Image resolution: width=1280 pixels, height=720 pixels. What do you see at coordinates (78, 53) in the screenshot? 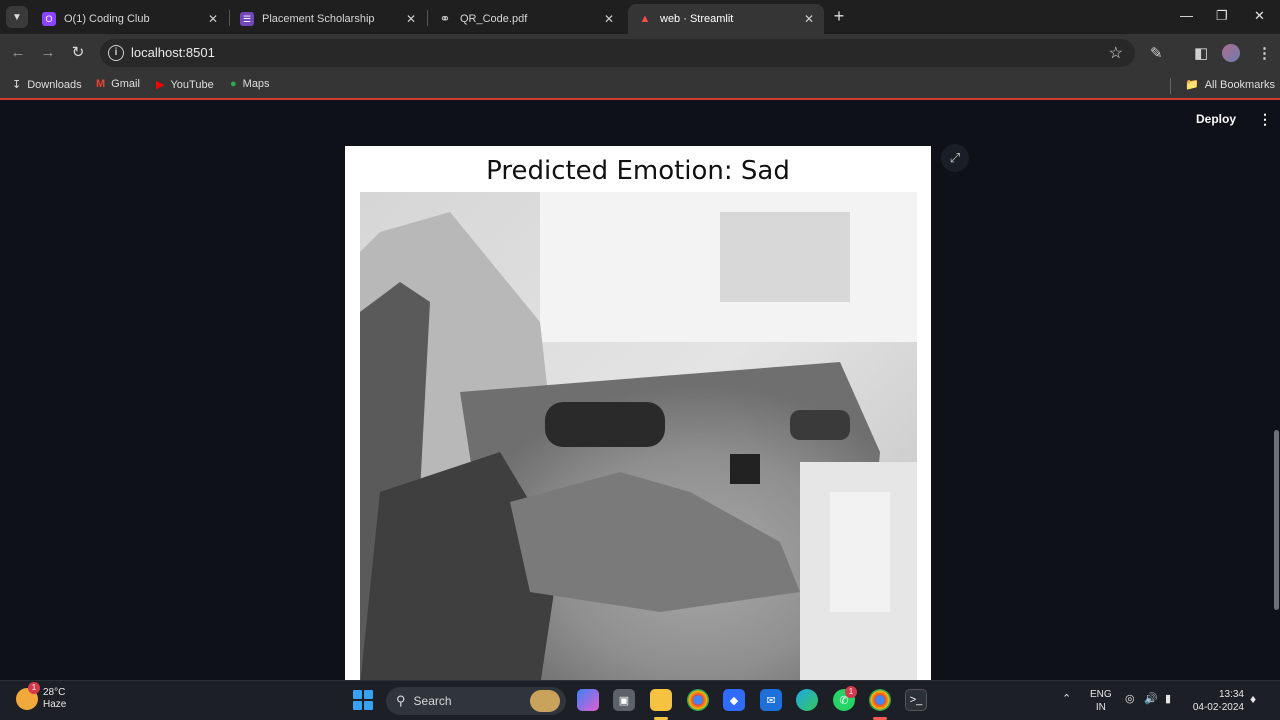
I see `reload-icon: ↻` at bounding box center [78, 53].